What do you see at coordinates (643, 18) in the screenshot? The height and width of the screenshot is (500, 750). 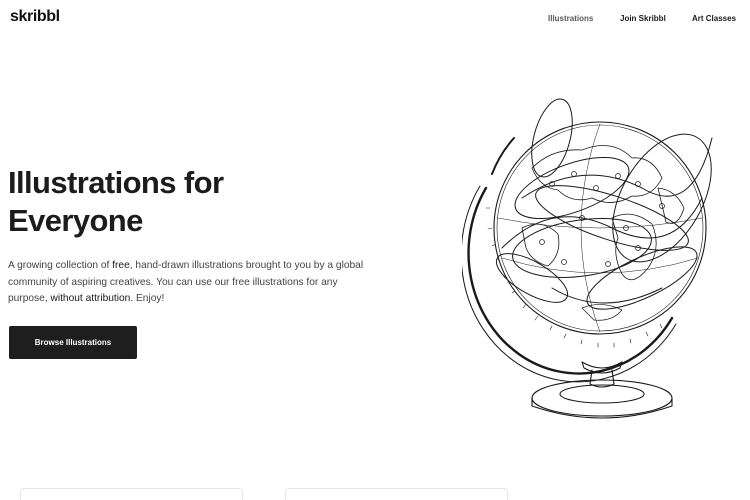 I see `nav-item-join-skribbl: Join Skribbl` at bounding box center [643, 18].